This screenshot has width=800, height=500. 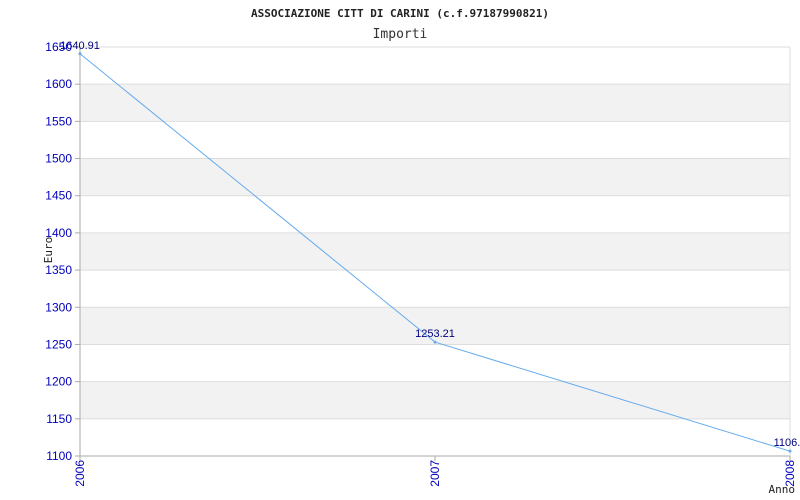 What do you see at coordinates (400, 34) in the screenshot?
I see `chart-subtitle: Importi` at bounding box center [400, 34].